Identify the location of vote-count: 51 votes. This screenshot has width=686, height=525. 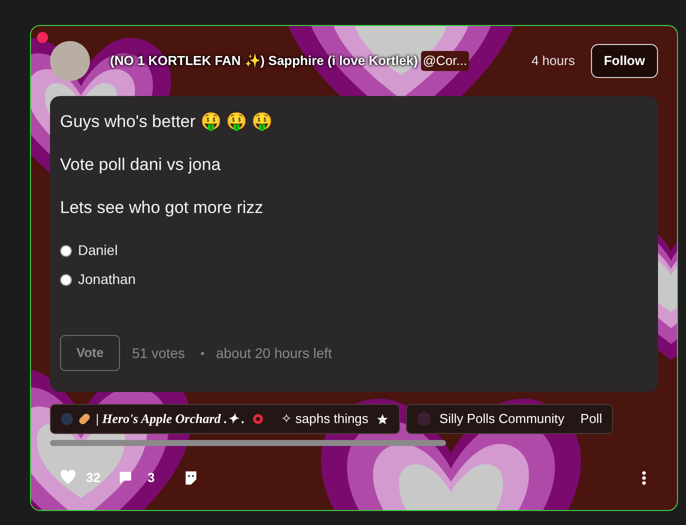
(158, 353).